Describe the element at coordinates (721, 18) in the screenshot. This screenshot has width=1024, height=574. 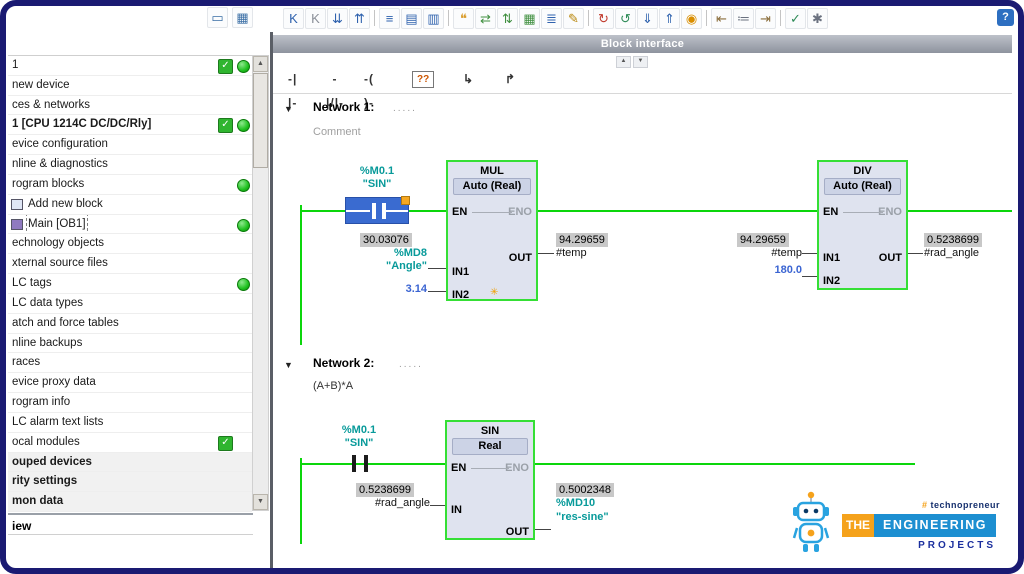
I see `jump-backward-icon: ⇤` at that location.